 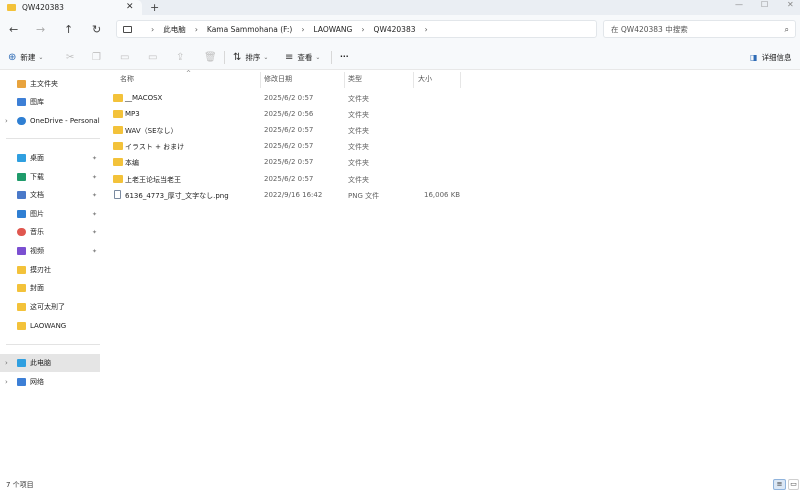 What do you see at coordinates (50, 177) in the screenshot?
I see `sidebar-item-downloads: 下载 ✦` at bounding box center [50, 177].